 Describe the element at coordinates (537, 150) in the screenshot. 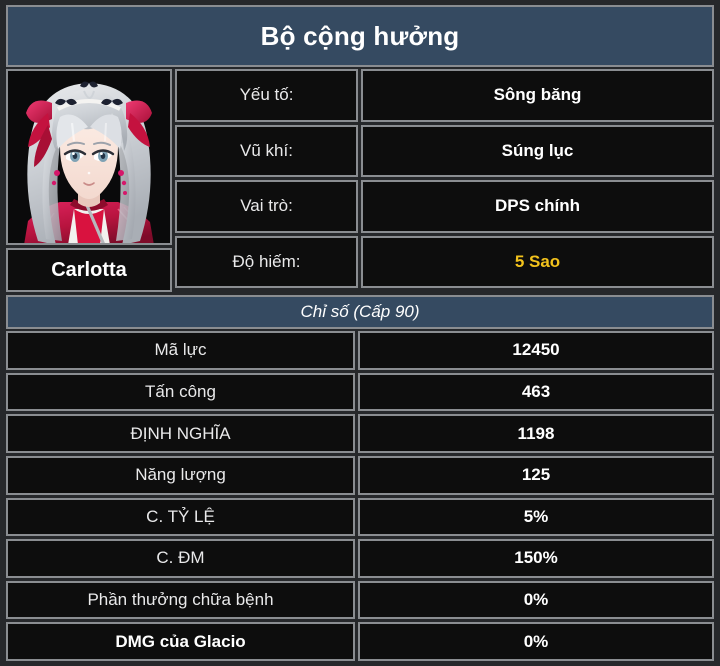

I see `info-value-weapon: Súng lục` at that location.